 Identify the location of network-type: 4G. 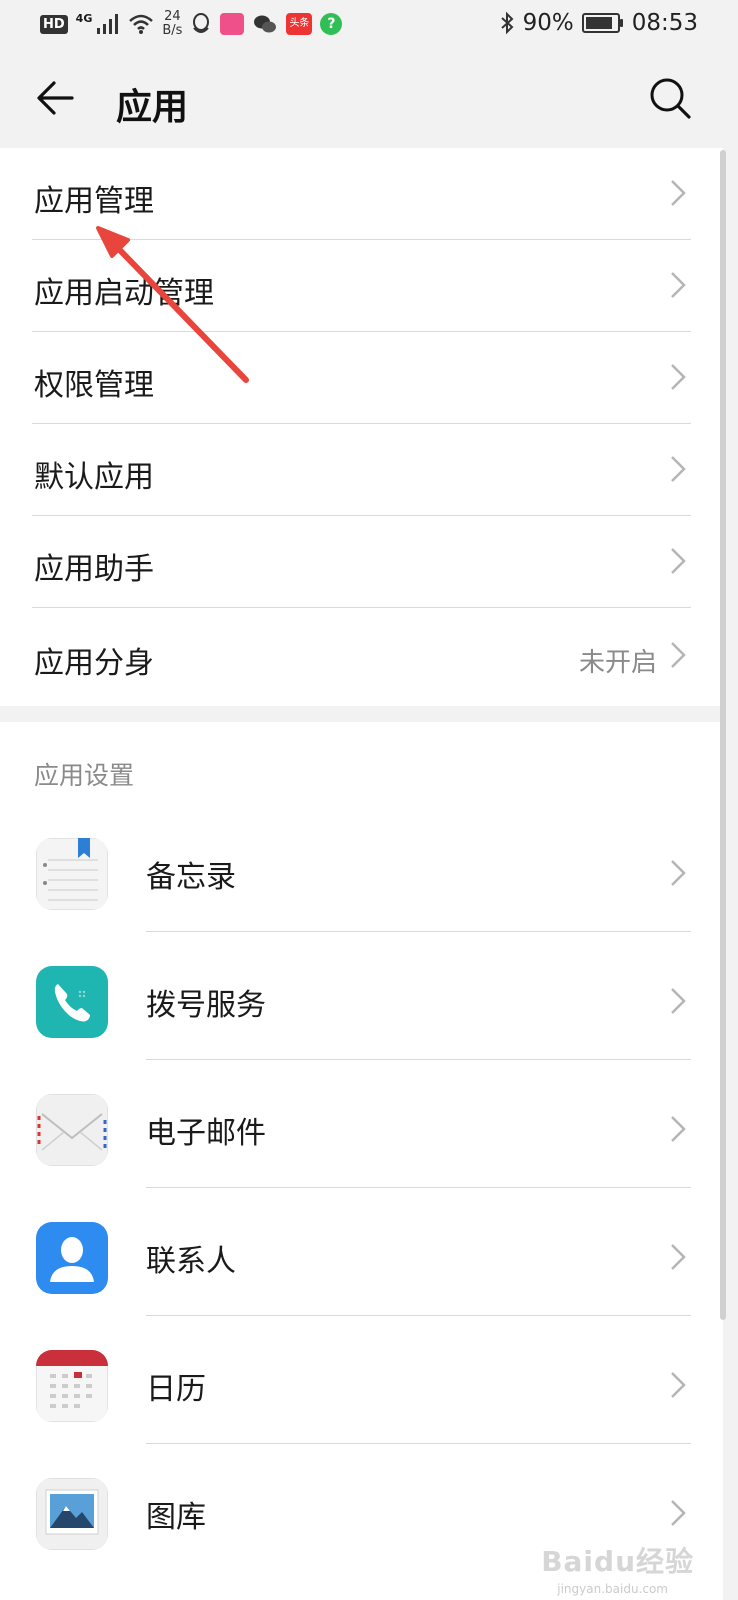
(84, 18).